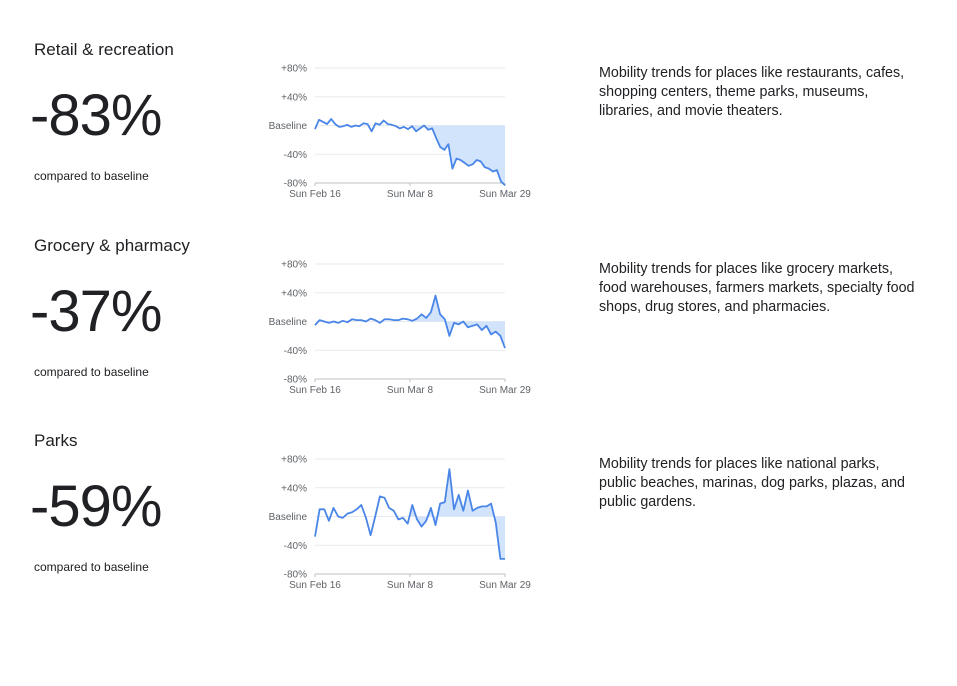 The image size is (957, 686). What do you see at coordinates (56, 440) in the screenshot?
I see `category-title: Parks` at bounding box center [56, 440].